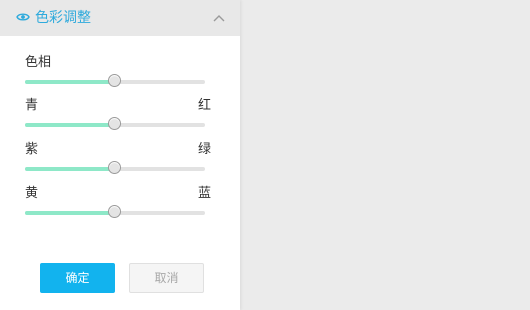  What do you see at coordinates (70, 82) in the screenshot?
I see `slider-hue-fill` at bounding box center [70, 82].